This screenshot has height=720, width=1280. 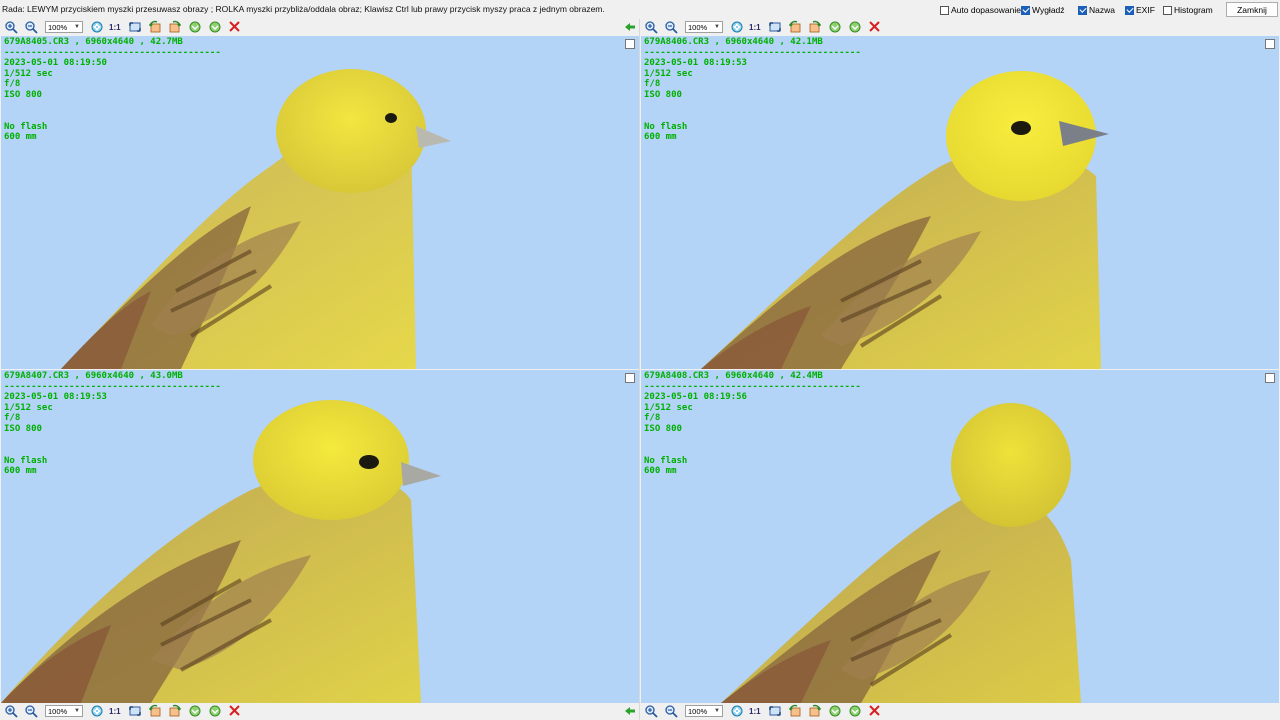 I want to click on name-checkbox: Nazwa, so click(x=1096, y=10).